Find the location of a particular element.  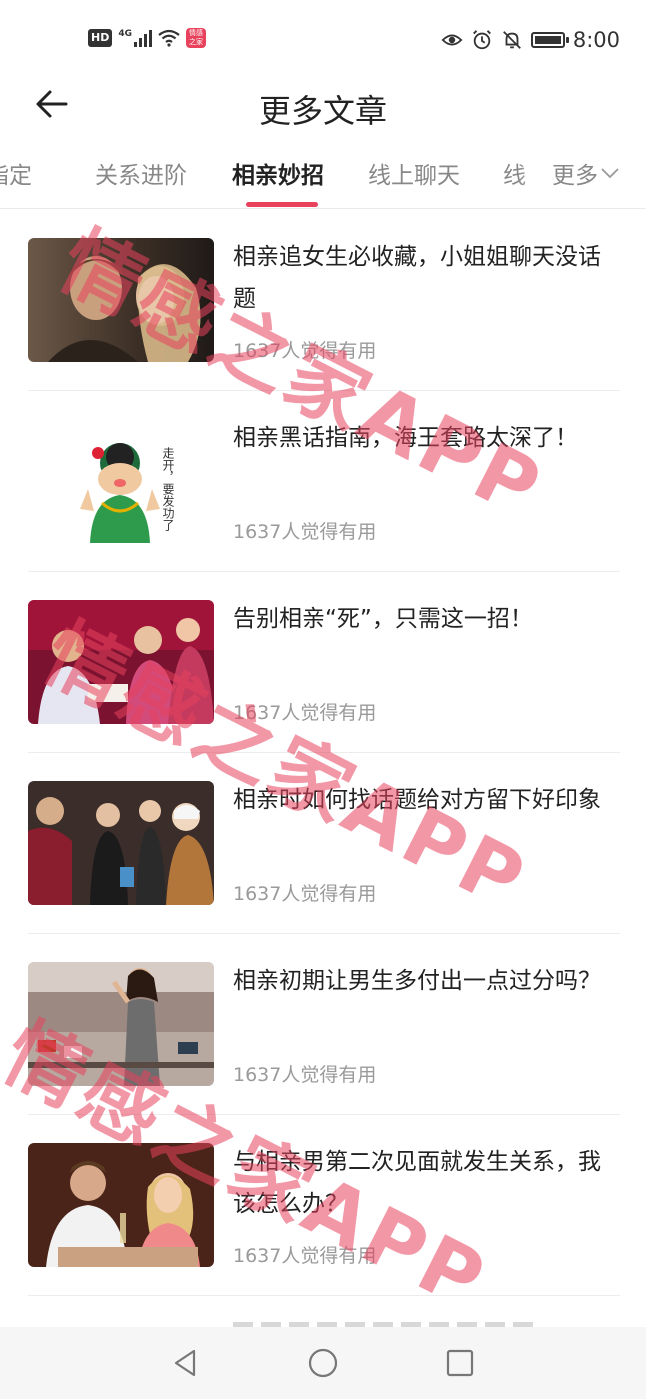

article-item: 走开，要发功了 相亲黑话指南，海王套路太深了！ 1637人觉得有用 is located at coordinates (324, 481).